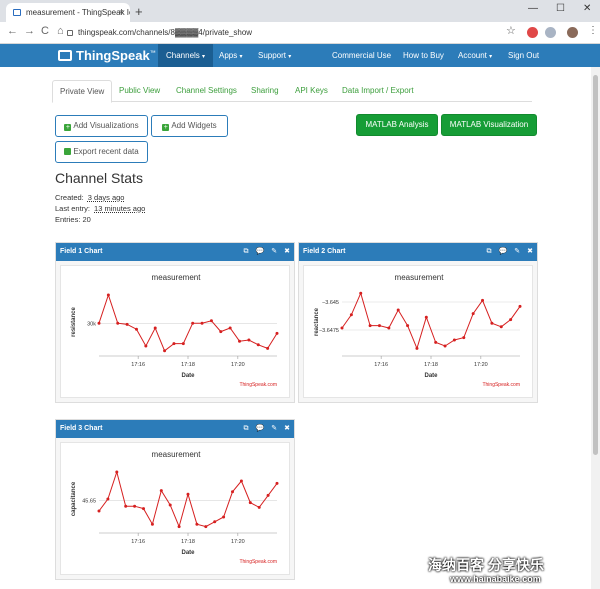 Image resolution: width=600 pixels, height=589 pixels. What do you see at coordinates (189, 126) in the screenshot?
I see `add-widgets-button: + Add Widgets` at bounding box center [189, 126].